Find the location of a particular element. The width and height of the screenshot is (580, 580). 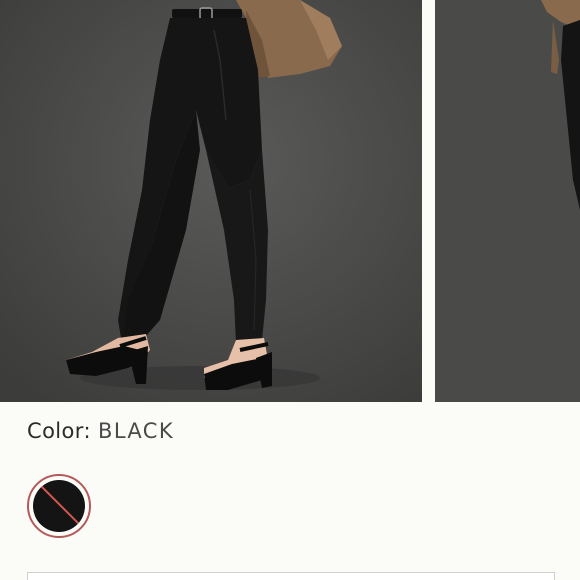

color-selection-label: Color: BLACK is located at coordinates (100, 431).